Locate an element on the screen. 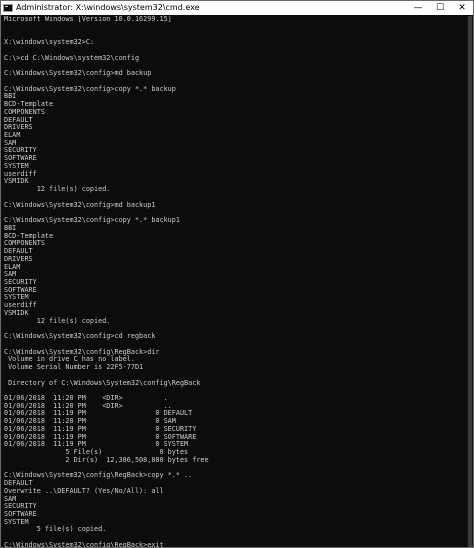 This screenshot has width=474, height=548. cmd-icon is located at coordinates (8, 8).